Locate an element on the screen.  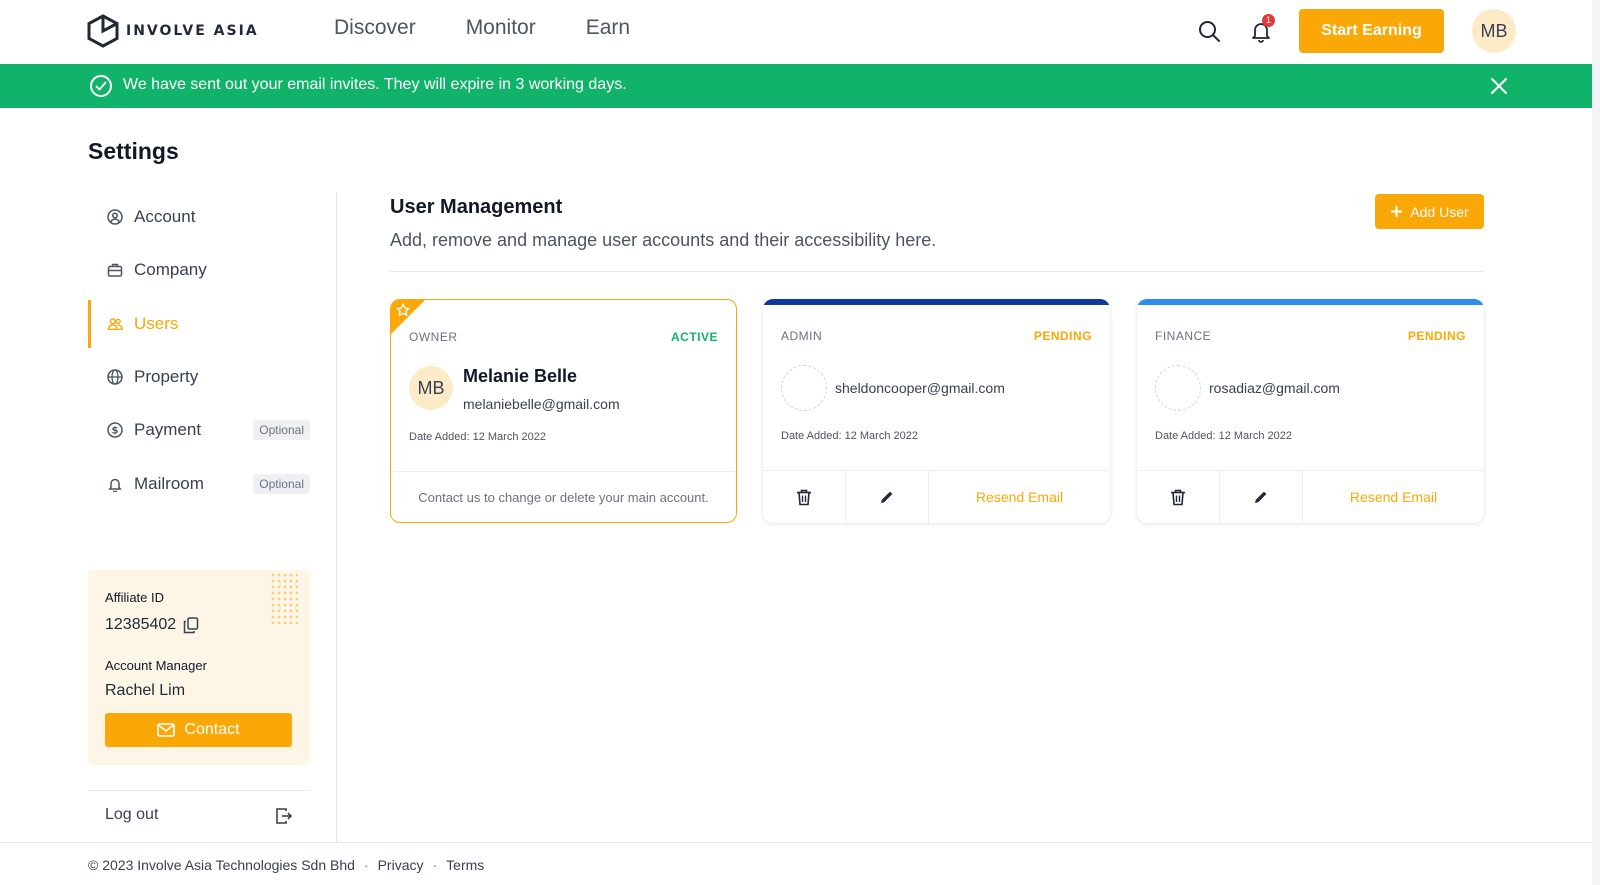
add-user-button: Add User is located at coordinates (1429, 211).